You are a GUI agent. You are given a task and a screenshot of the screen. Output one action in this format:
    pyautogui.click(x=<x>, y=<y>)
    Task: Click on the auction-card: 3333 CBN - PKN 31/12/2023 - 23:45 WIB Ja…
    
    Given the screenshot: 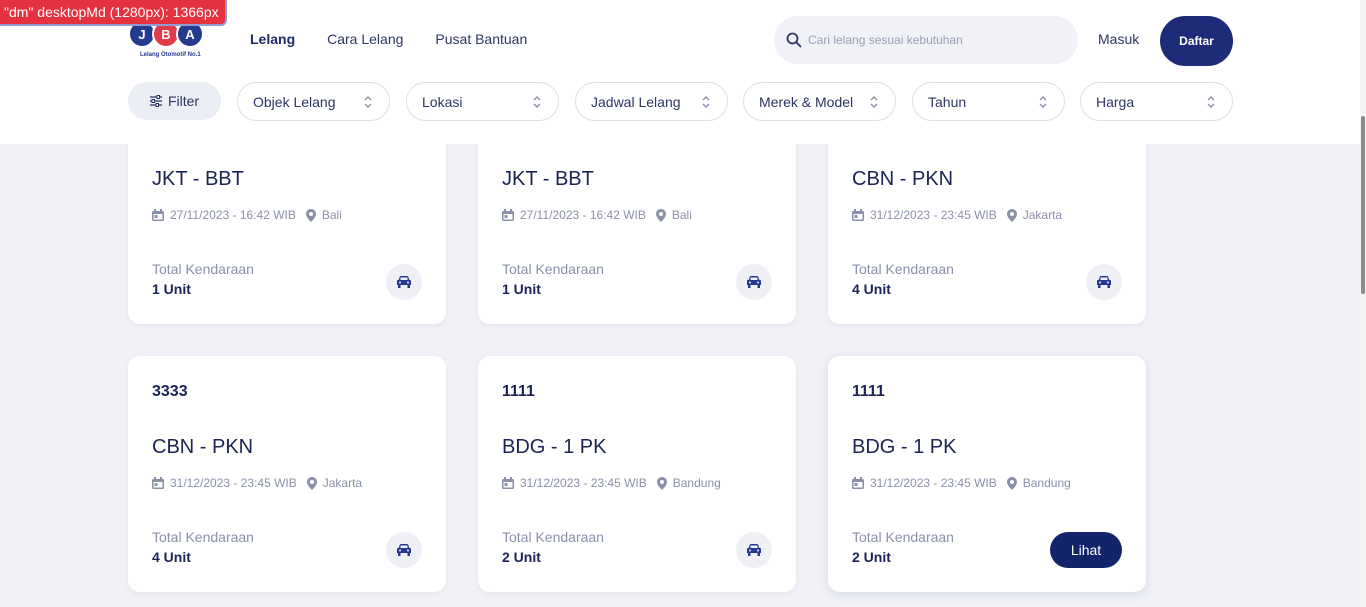 What is the action you would take?
    pyautogui.click(x=287, y=474)
    